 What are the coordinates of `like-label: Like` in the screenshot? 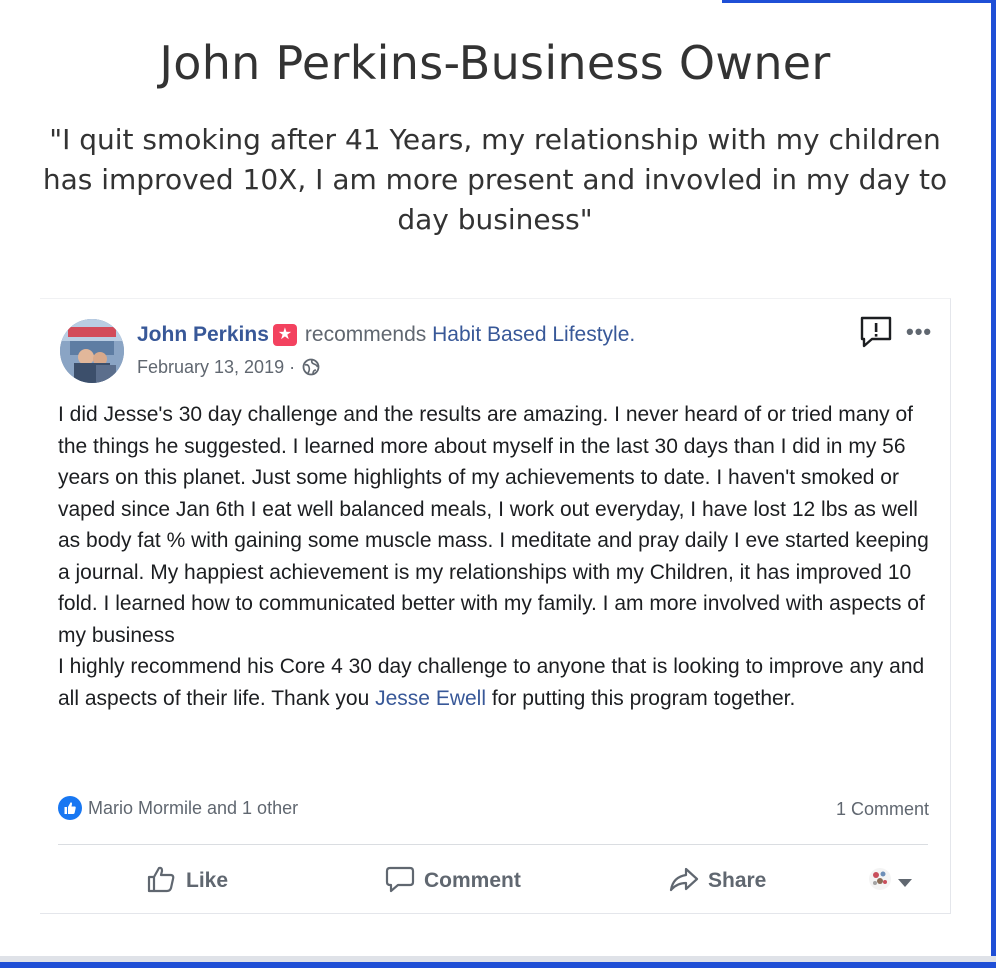 It's located at (207, 880).